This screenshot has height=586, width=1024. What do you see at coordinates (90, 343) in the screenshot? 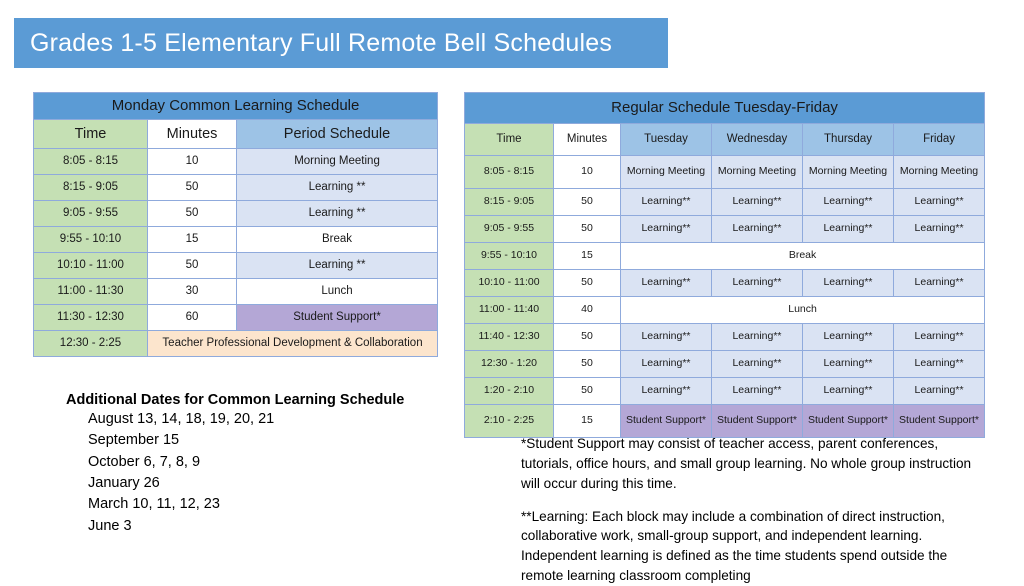
I see `cell-time: 12:30 - 2:25` at bounding box center [90, 343].